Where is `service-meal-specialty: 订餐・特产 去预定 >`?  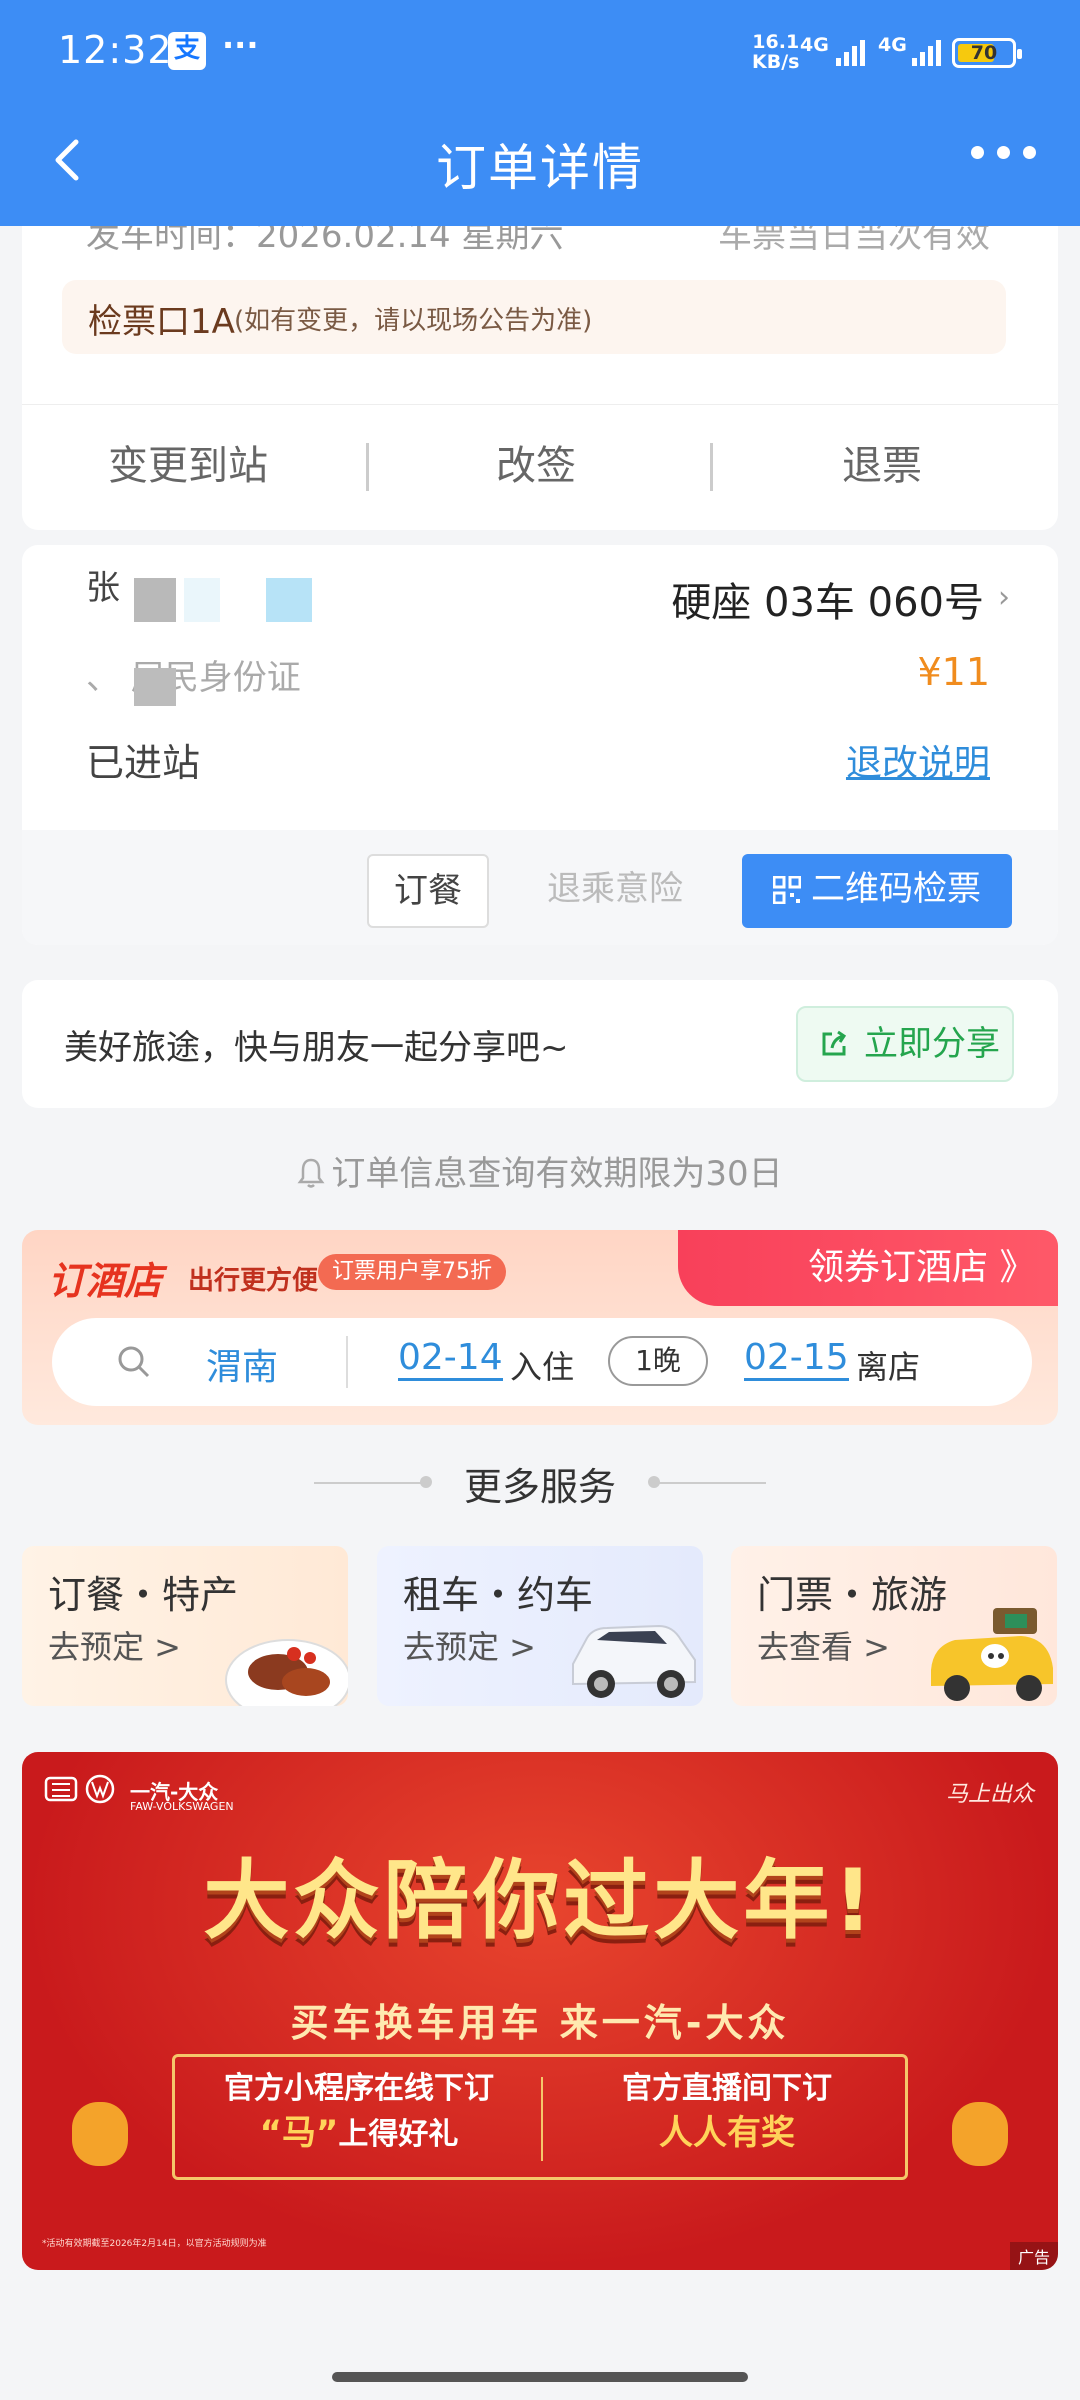
service-meal-specialty: 订餐・特产 去预定 > is located at coordinates (185, 1626).